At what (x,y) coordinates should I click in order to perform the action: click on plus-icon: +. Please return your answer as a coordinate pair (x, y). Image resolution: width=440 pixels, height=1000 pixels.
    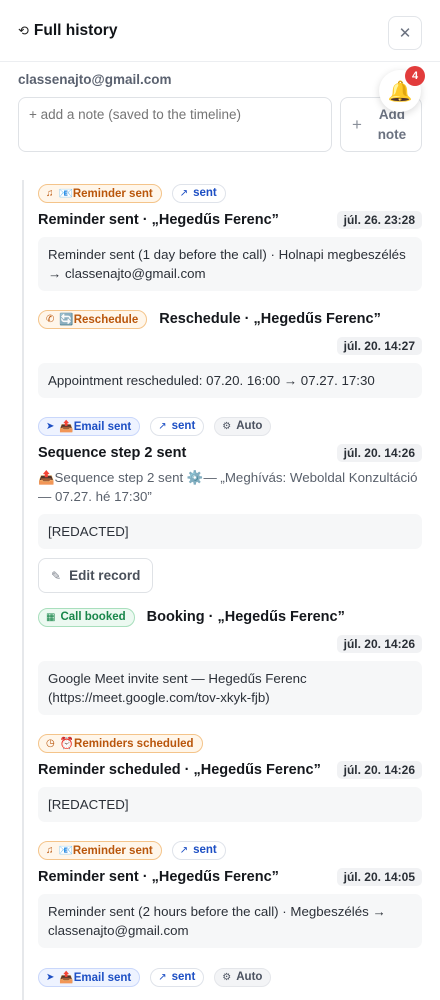
    Looking at the image, I should click on (357, 124).